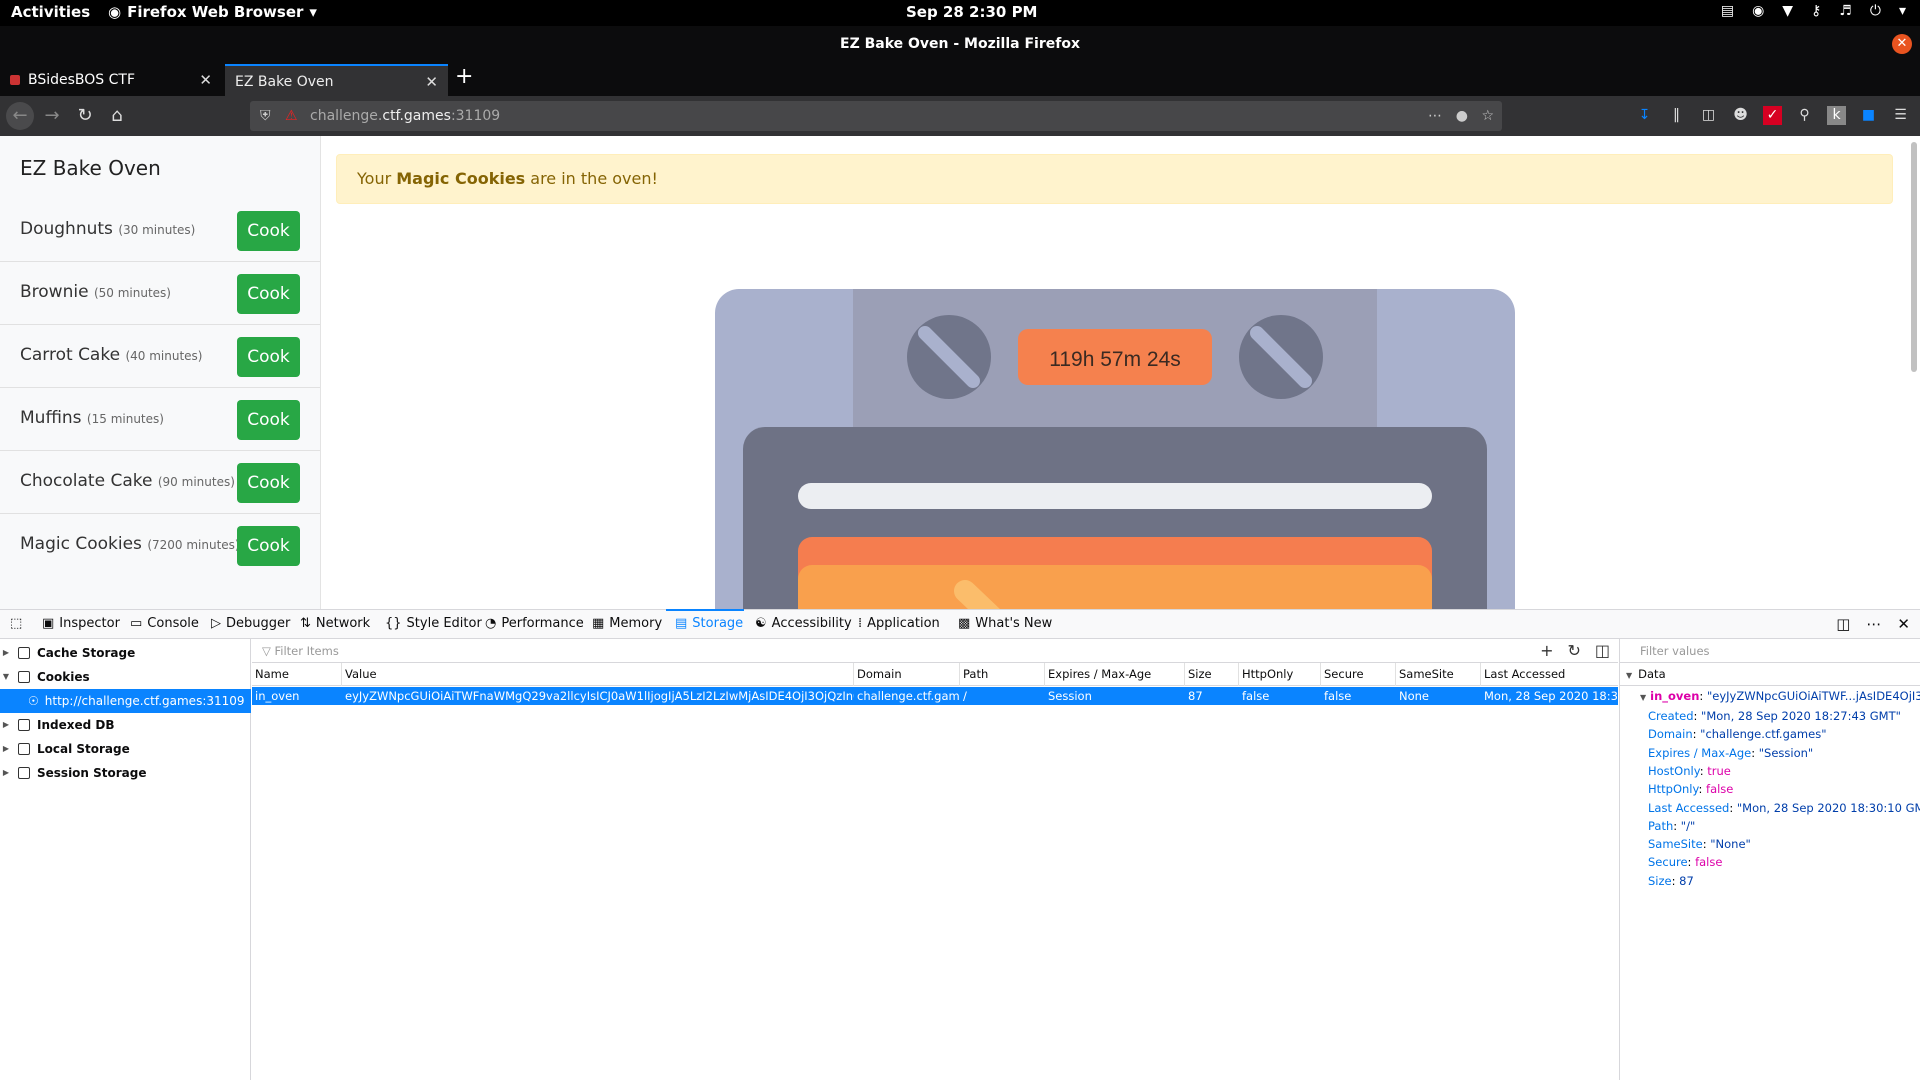 The height and width of the screenshot is (1080, 1920). What do you see at coordinates (125, 749) in the screenshot?
I see `tree-item-local-storage: ▶ Local Storage` at bounding box center [125, 749].